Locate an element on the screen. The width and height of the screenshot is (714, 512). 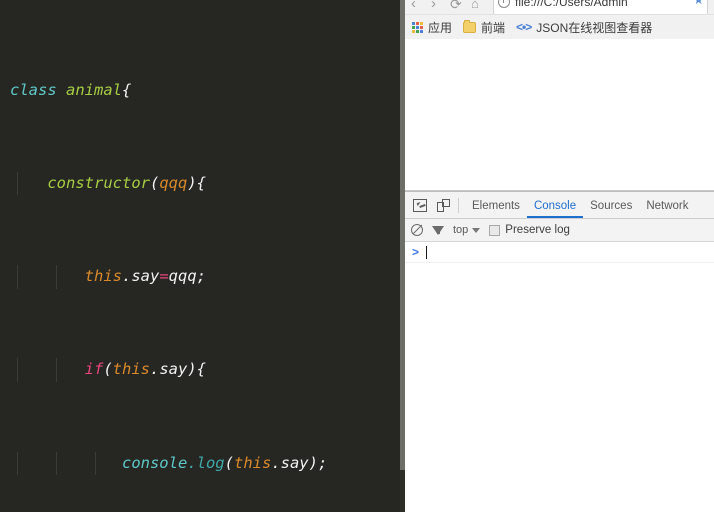
token-class-name: animal is located at coordinates (94, 89).